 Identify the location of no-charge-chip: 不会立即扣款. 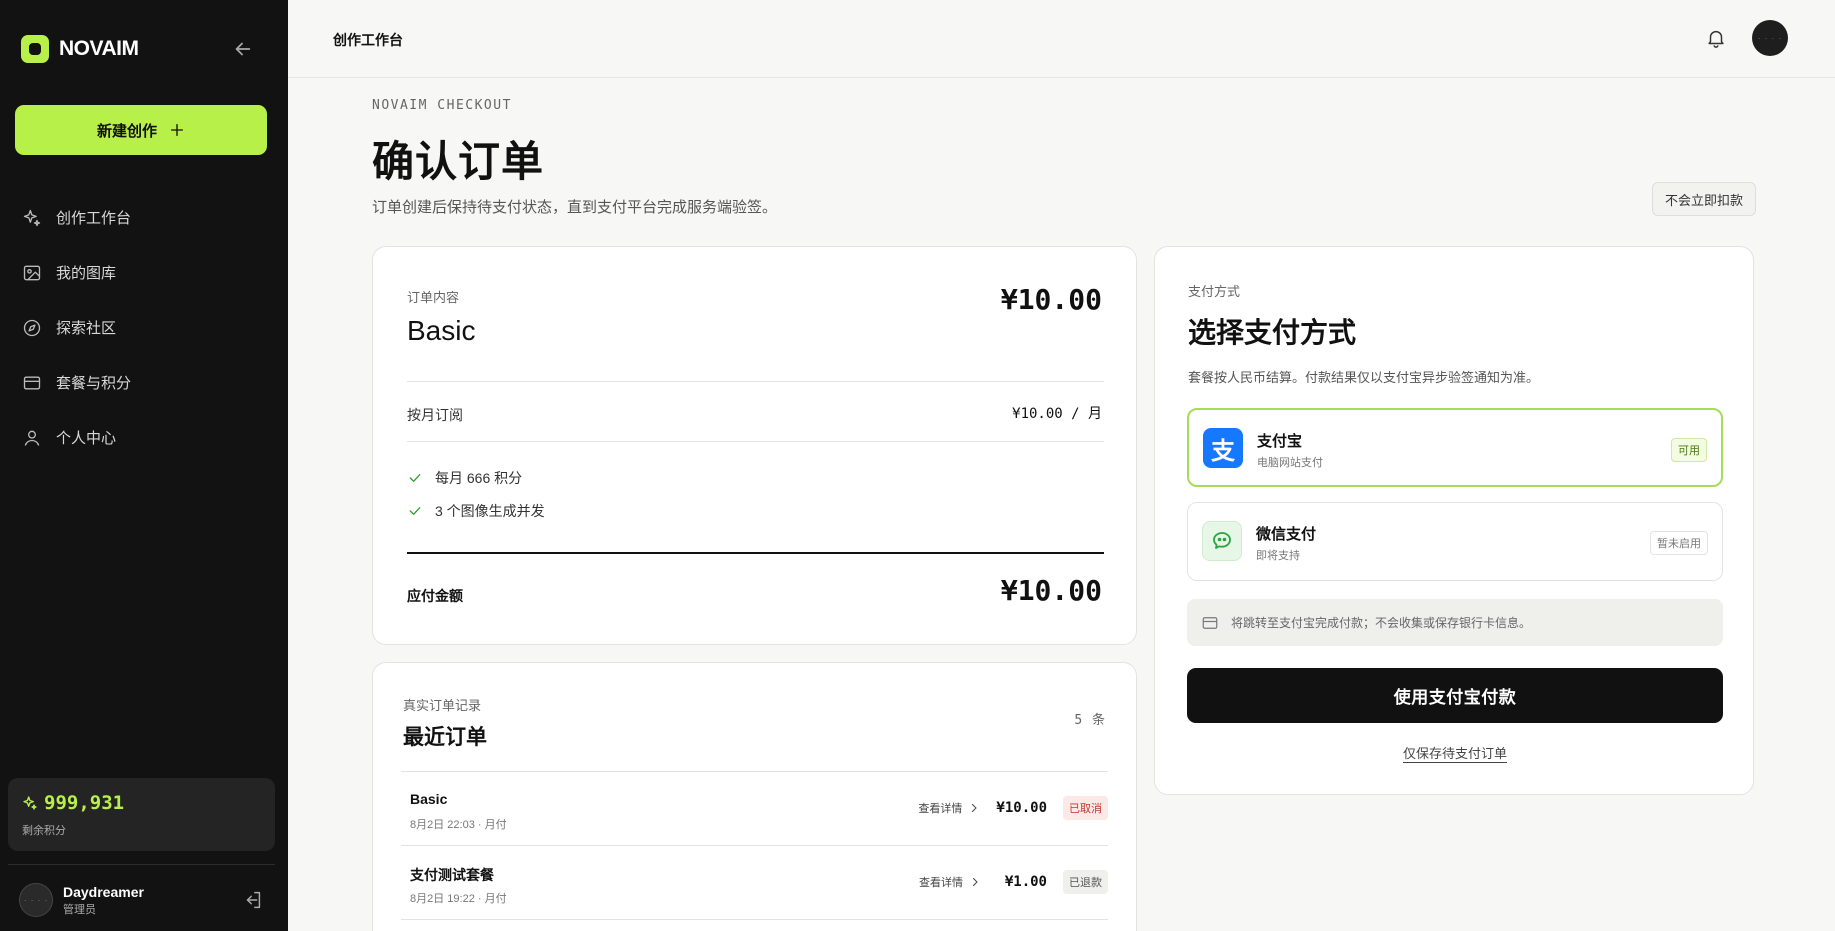
(1704, 199).